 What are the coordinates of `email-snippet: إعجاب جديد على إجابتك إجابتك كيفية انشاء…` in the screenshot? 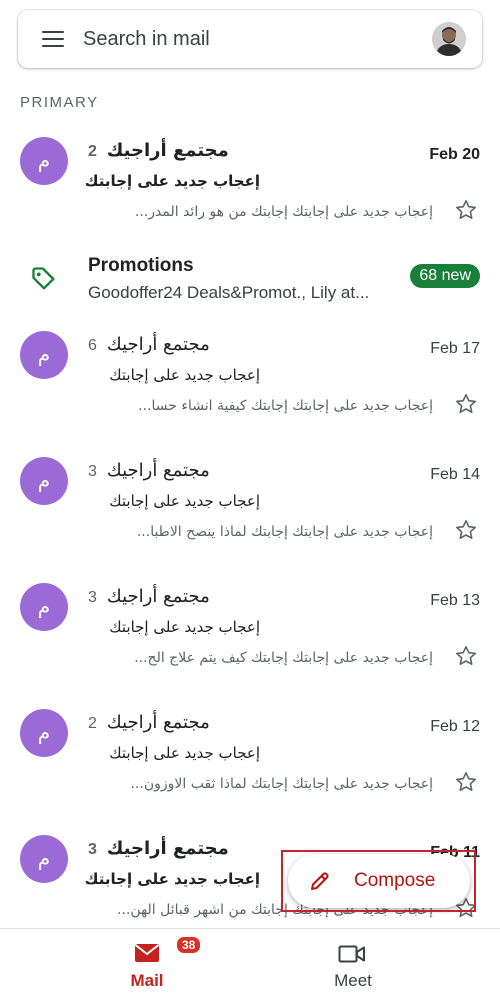 It's located at (285, 406).